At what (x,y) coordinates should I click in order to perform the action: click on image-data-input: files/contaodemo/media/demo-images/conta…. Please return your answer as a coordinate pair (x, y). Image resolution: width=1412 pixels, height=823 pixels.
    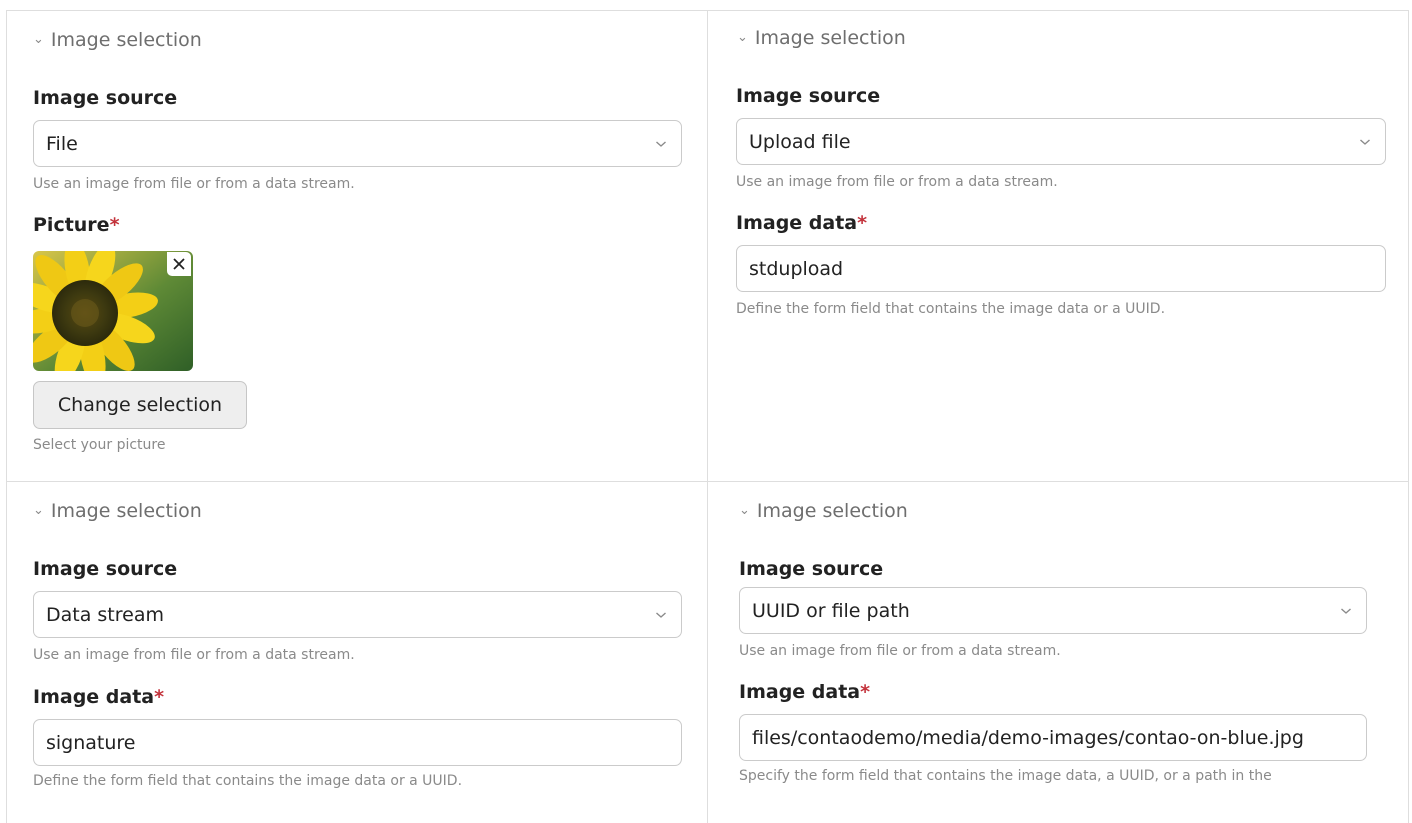
    Looking at the image, I should click on (1053, 737).